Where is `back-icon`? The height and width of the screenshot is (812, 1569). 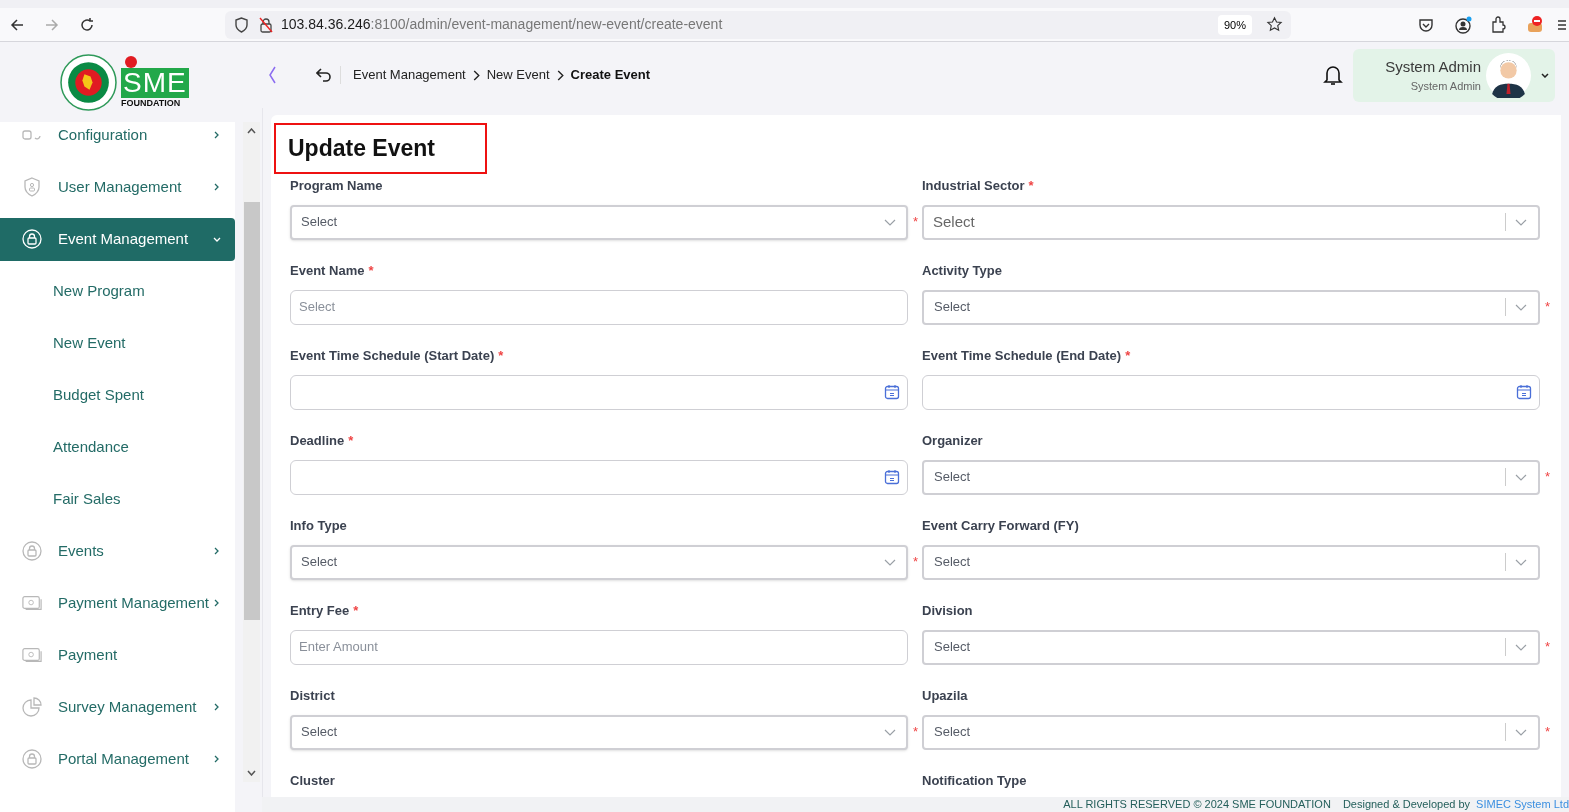 back-icon is located at coordinates (17, 24).